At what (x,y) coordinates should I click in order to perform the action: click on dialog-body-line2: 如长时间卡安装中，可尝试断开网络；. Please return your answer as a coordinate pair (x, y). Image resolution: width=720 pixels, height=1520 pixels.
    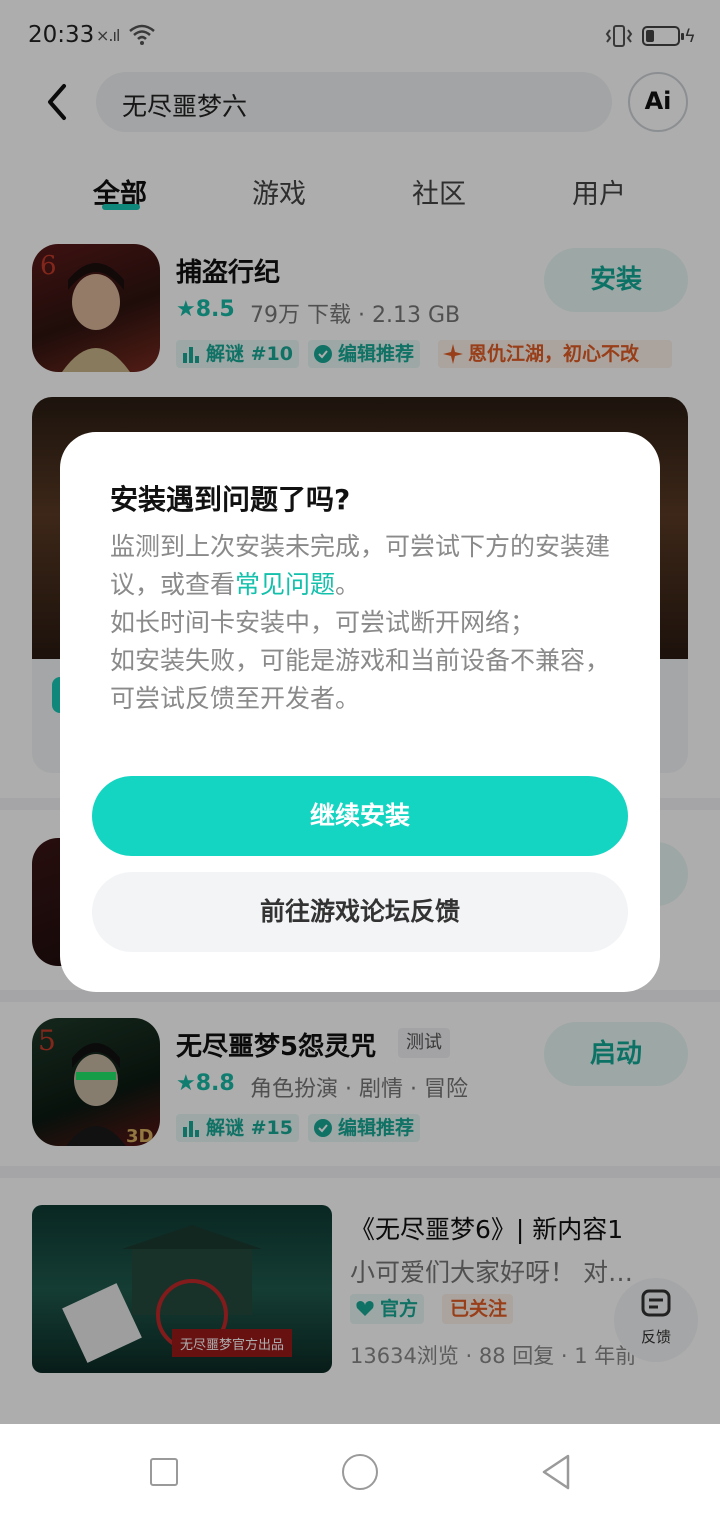
    Looking at the image, I should click on (323, 622).